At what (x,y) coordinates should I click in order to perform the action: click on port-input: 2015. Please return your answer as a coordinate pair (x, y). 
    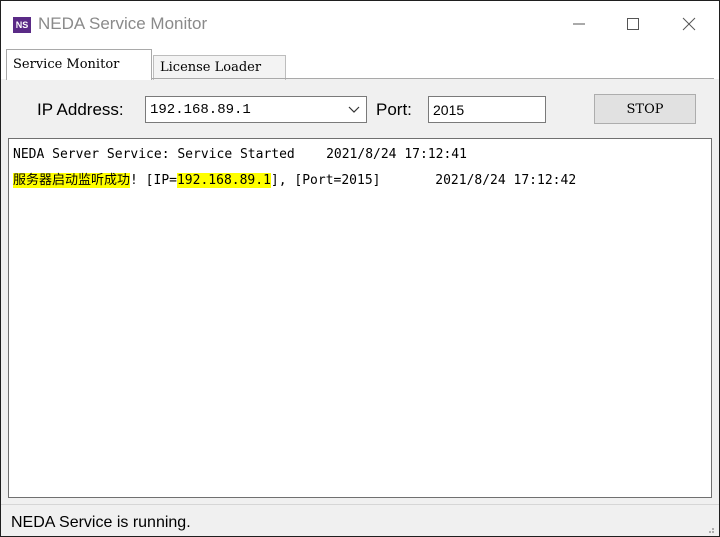
    Looking at the image, I should click on (487, 109).